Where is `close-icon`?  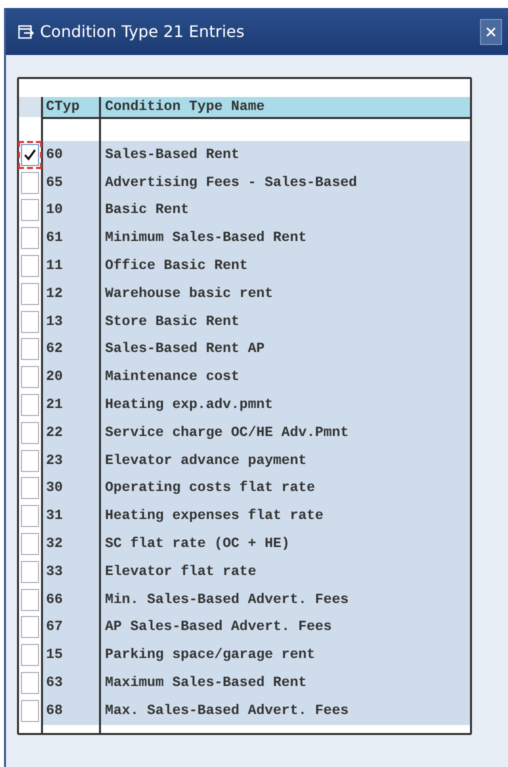 close-icon is located at coordinates (491, 31).